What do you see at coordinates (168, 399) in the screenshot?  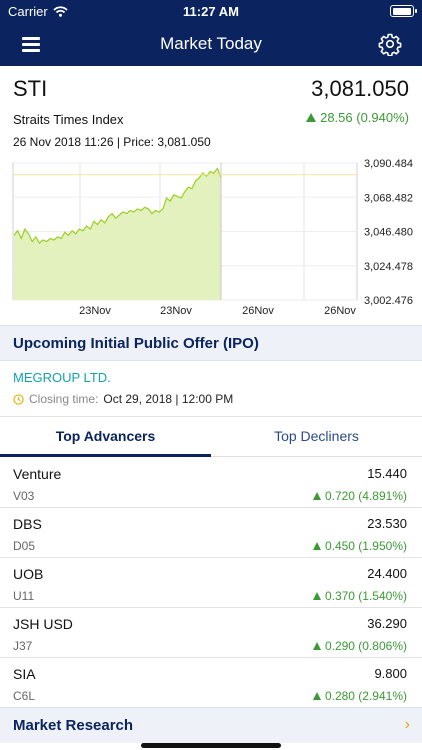 I see `closing-time-value: Oct 29, 2018 | 12:00 PM` at bounding box center [168, 399].